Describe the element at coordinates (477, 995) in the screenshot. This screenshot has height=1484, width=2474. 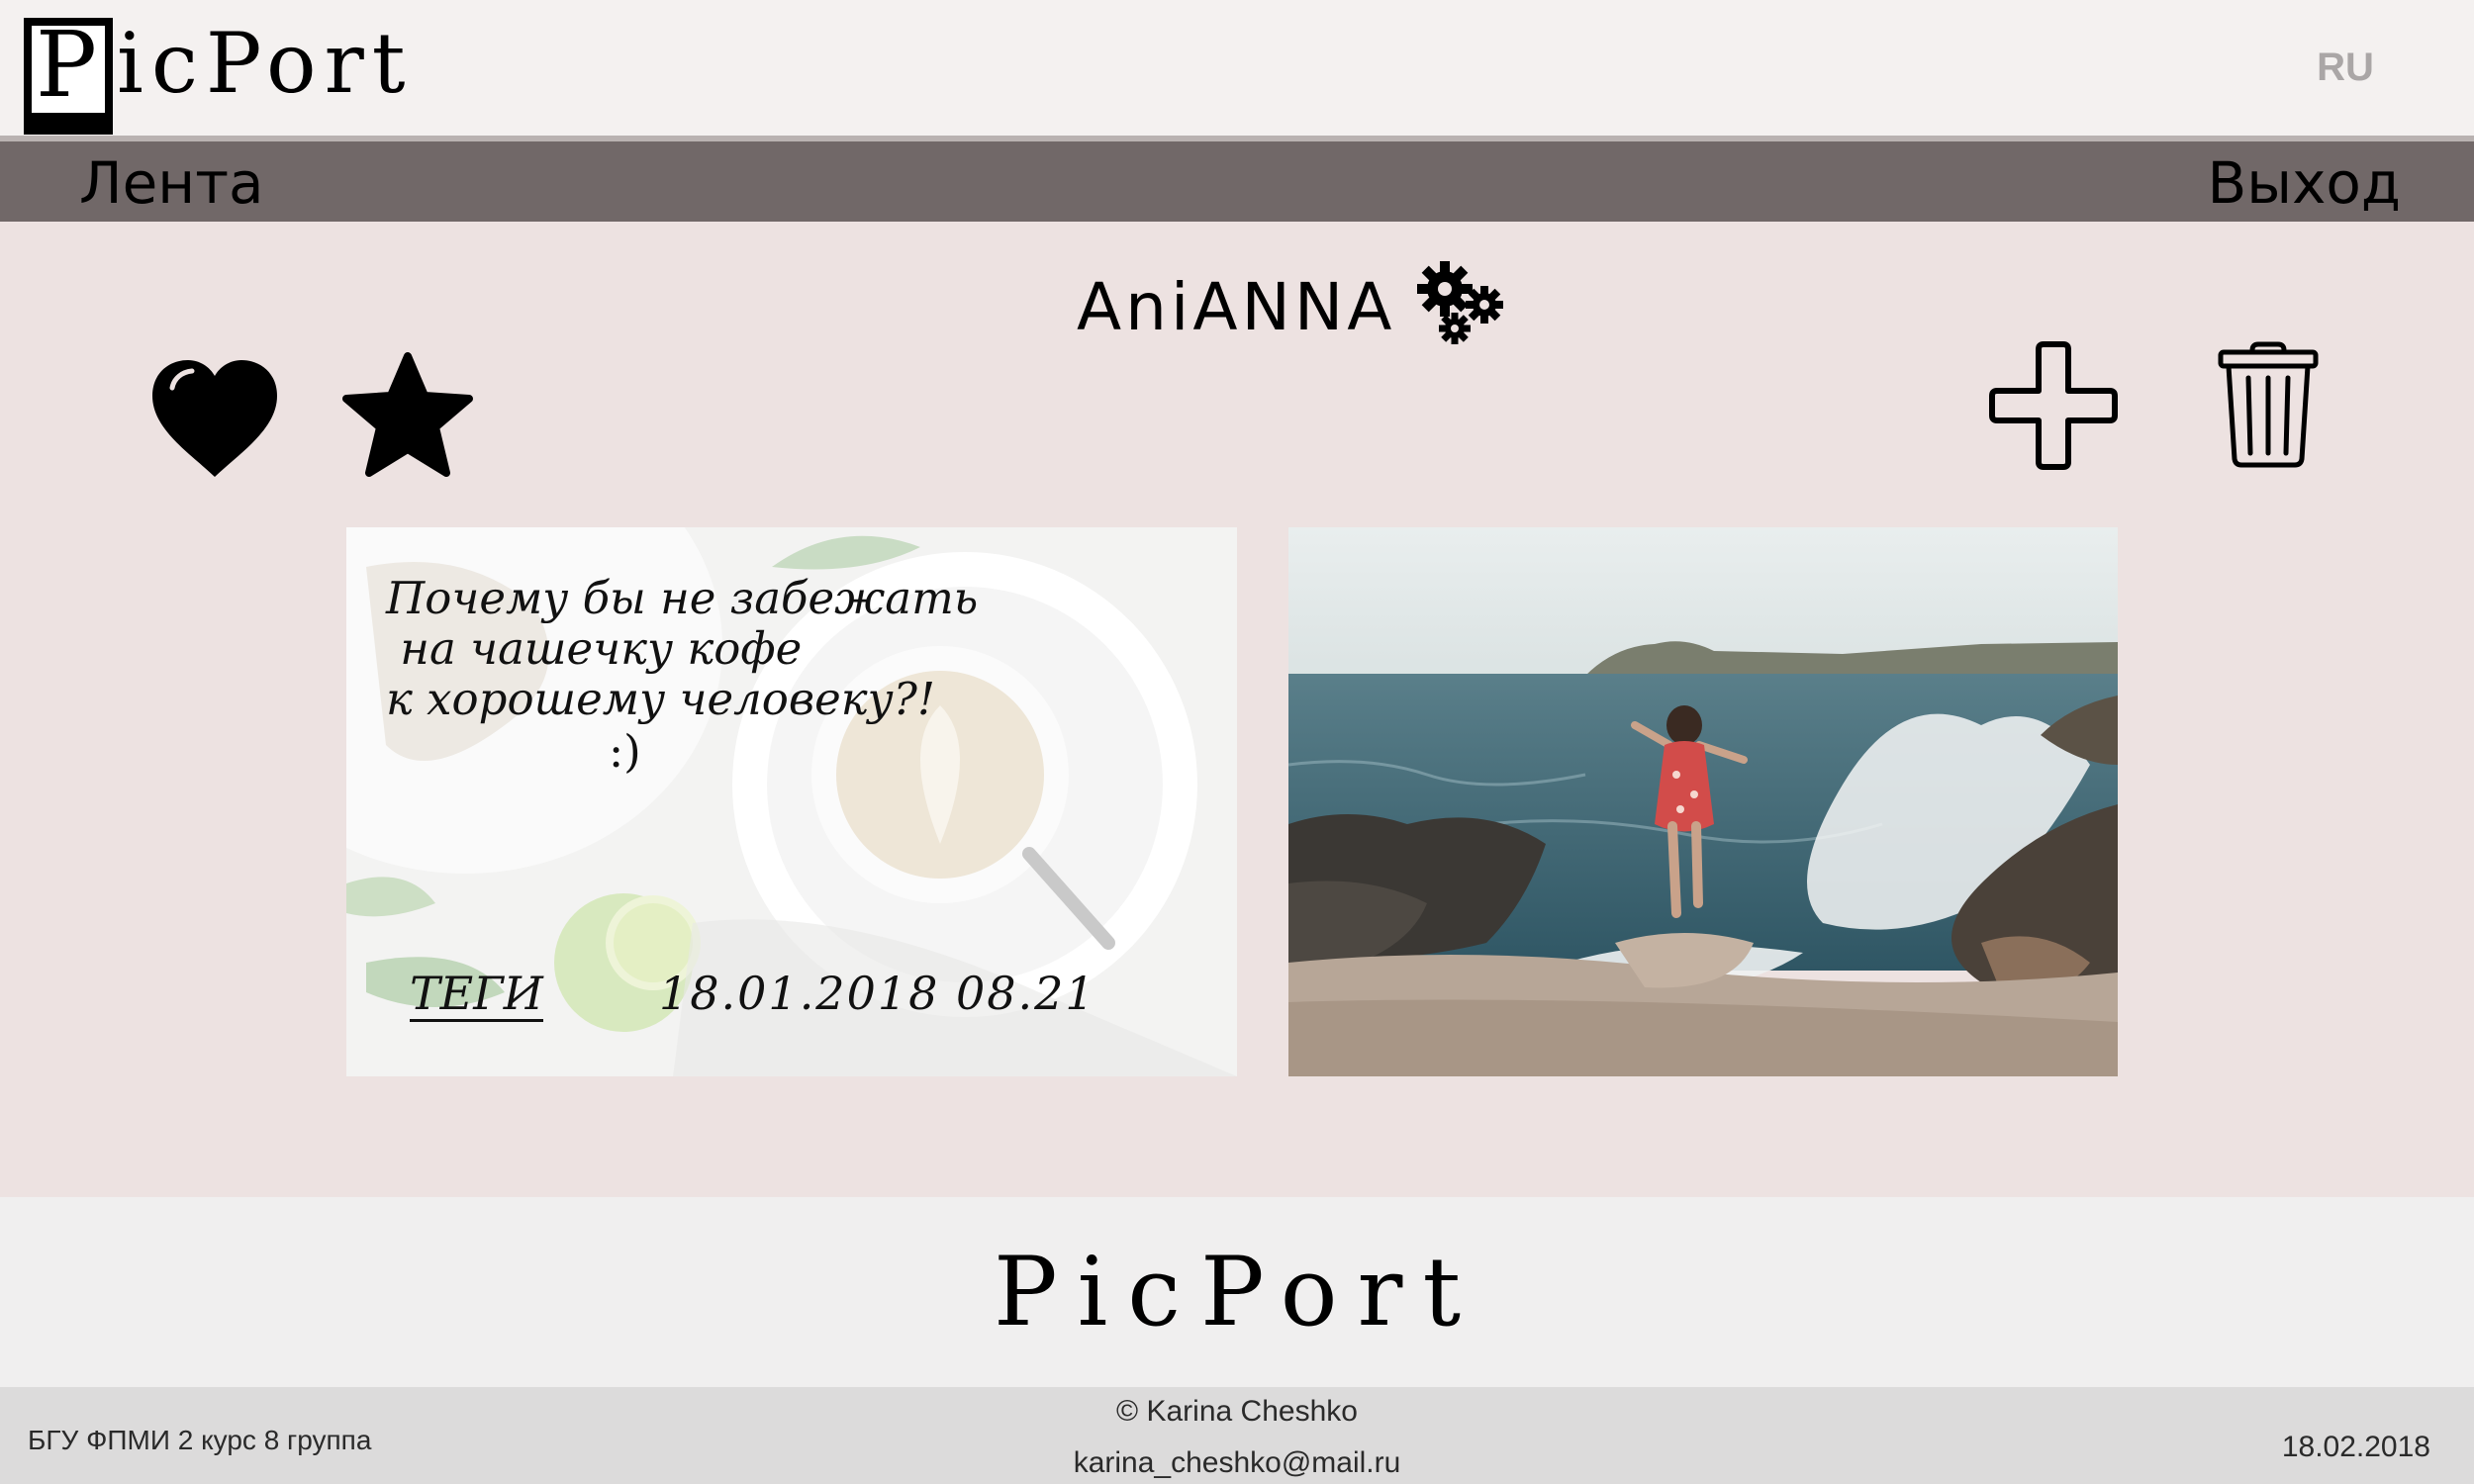
I see `post-tags-link: ТЕГИ` at that location.